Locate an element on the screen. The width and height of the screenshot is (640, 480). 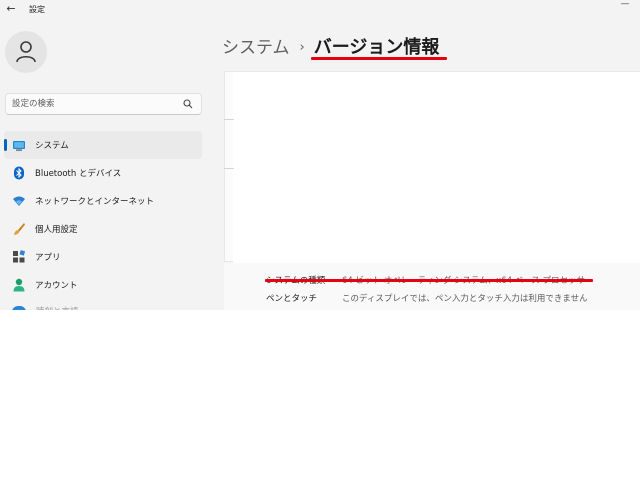
apps-icon is located at coordinates (19, 256).